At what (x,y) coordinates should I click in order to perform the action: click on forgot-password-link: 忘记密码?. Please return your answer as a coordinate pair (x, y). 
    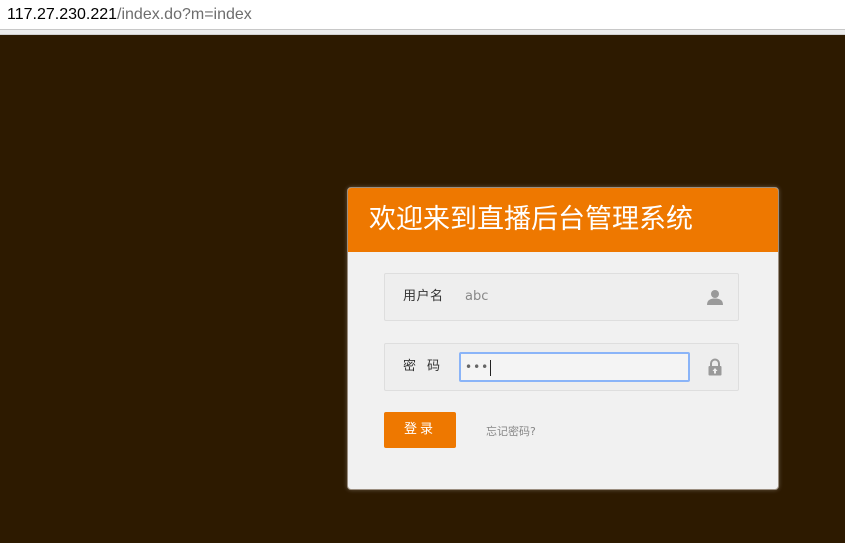
    Looking at the image, I should click on (511, 432).